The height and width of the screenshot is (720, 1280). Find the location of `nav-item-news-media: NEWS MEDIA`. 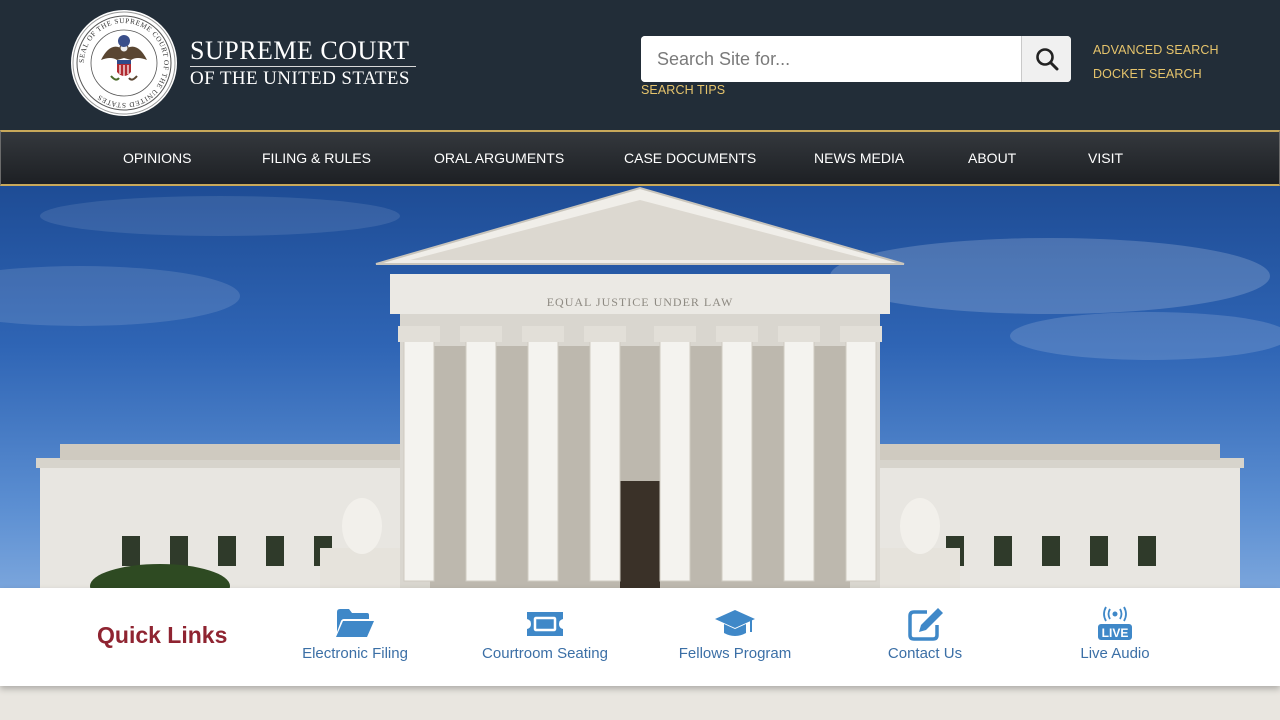

nav-item-news-media: NEWS MEDIA is located at coordinates (859, 158).